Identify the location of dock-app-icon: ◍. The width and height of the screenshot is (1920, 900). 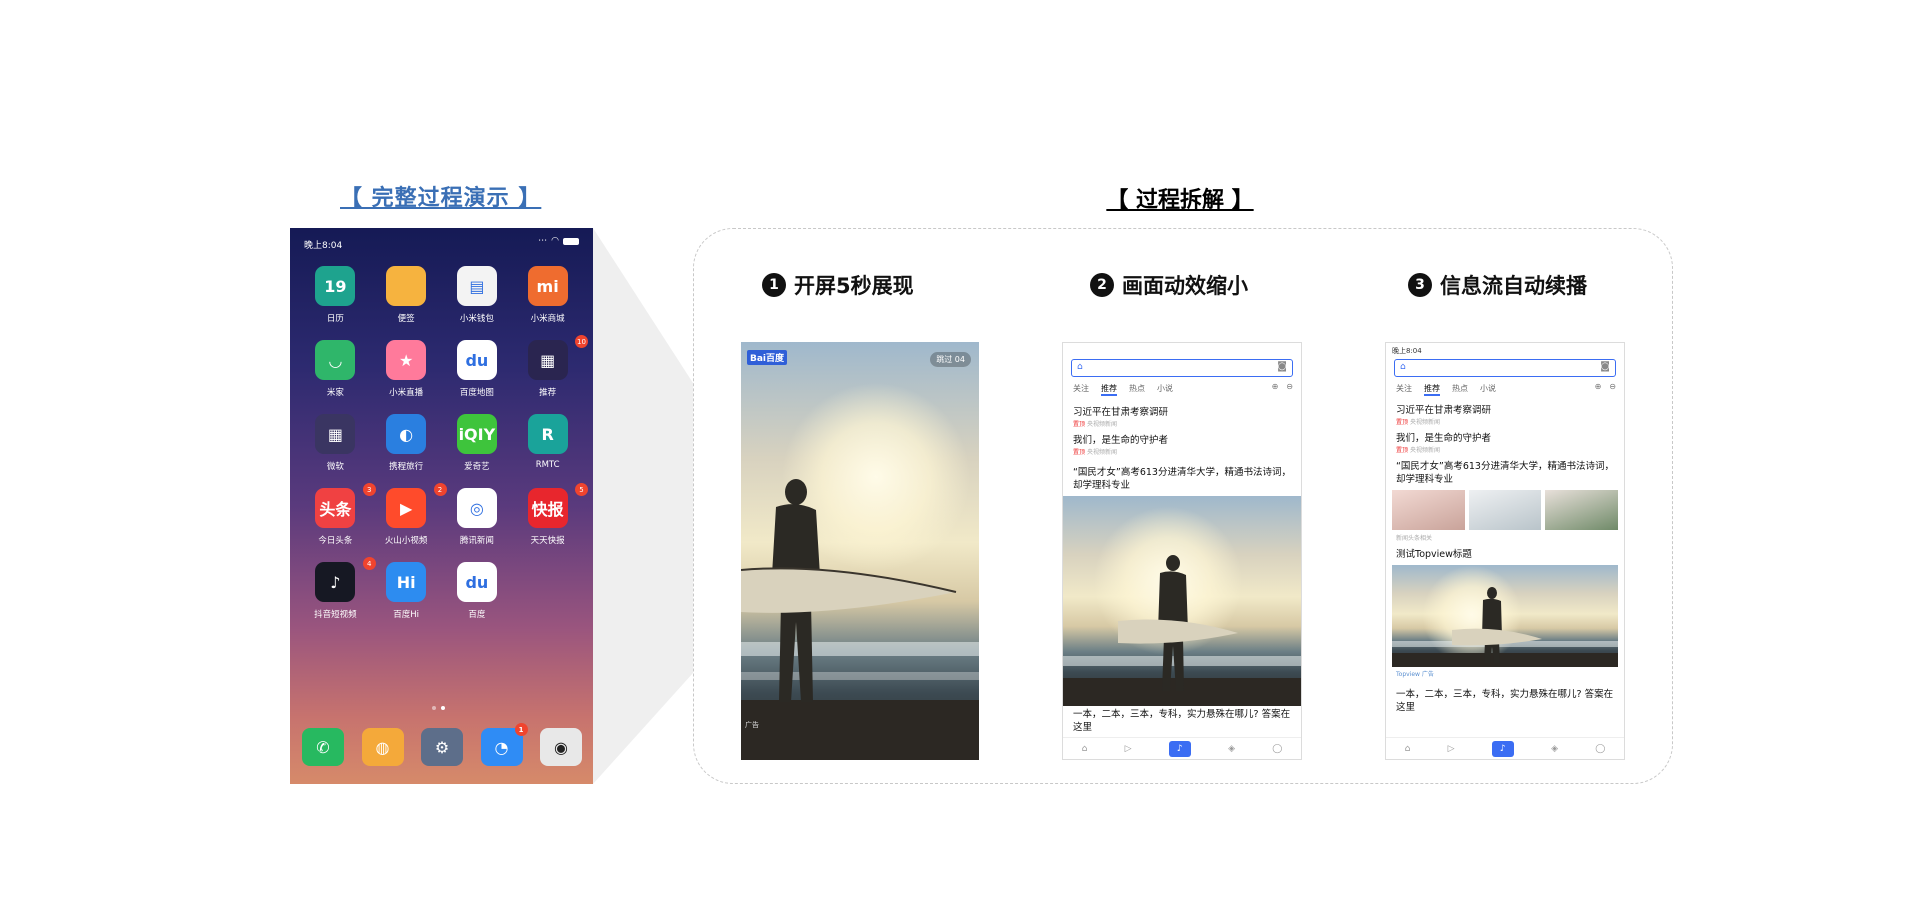
(382, 747).